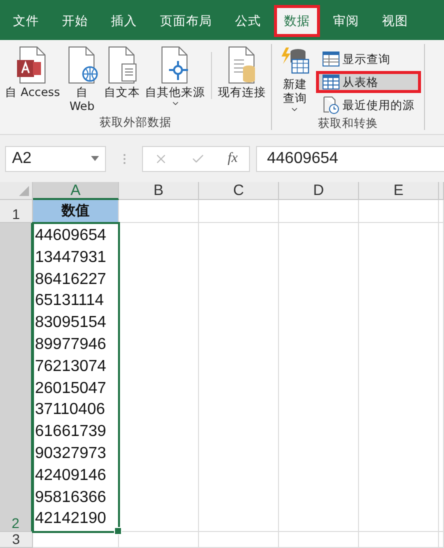 The width and height of the screenshot is (444, 548). Describe the element at coordinates (76, 377) in the screenshot. I see `table-cell: 44609654 13447931 86416227 65131114 83095154 89977946 76213074 26015047 37110406 61661739 90327973 42409146 95816366 42142190` at that location.